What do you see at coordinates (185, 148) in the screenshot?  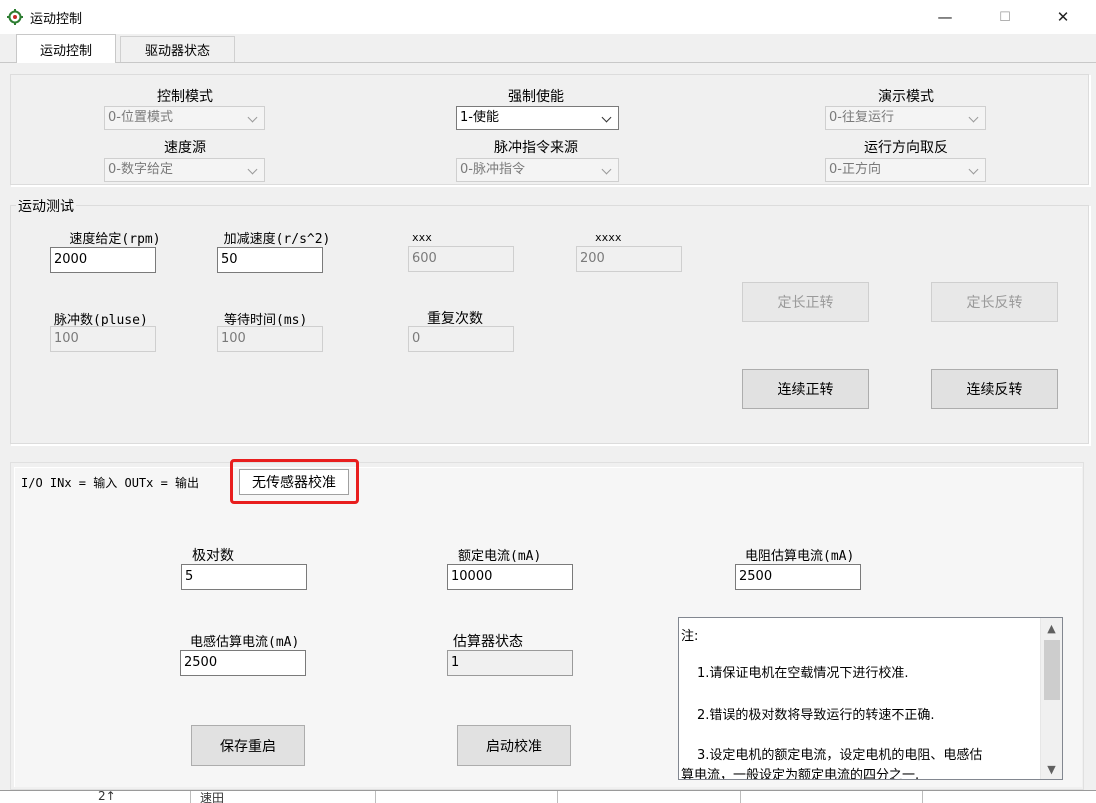 I see `speed-source-label: 速度源` at bounding box center [185, 148].